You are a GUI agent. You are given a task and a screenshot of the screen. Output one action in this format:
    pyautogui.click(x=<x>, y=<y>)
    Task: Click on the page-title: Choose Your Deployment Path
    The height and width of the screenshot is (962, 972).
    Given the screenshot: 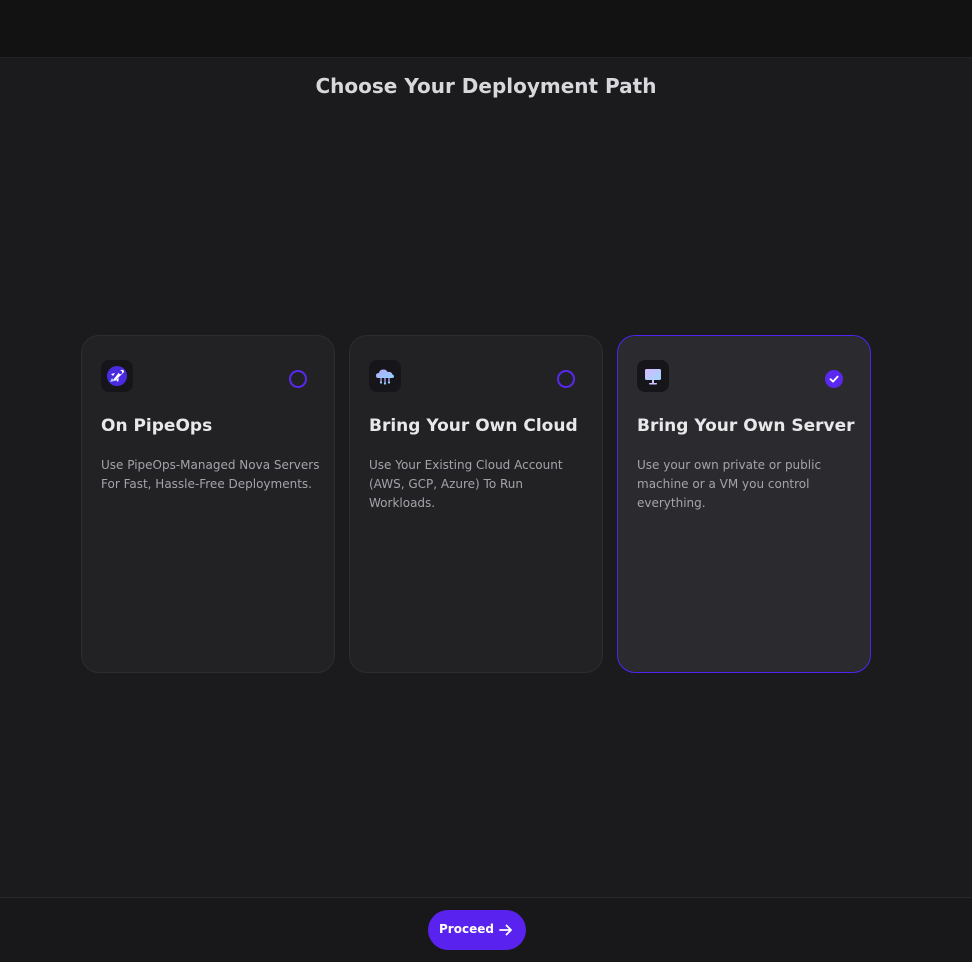 What is the action you would take?
    pyautogui.click(x=486, y=86)
    